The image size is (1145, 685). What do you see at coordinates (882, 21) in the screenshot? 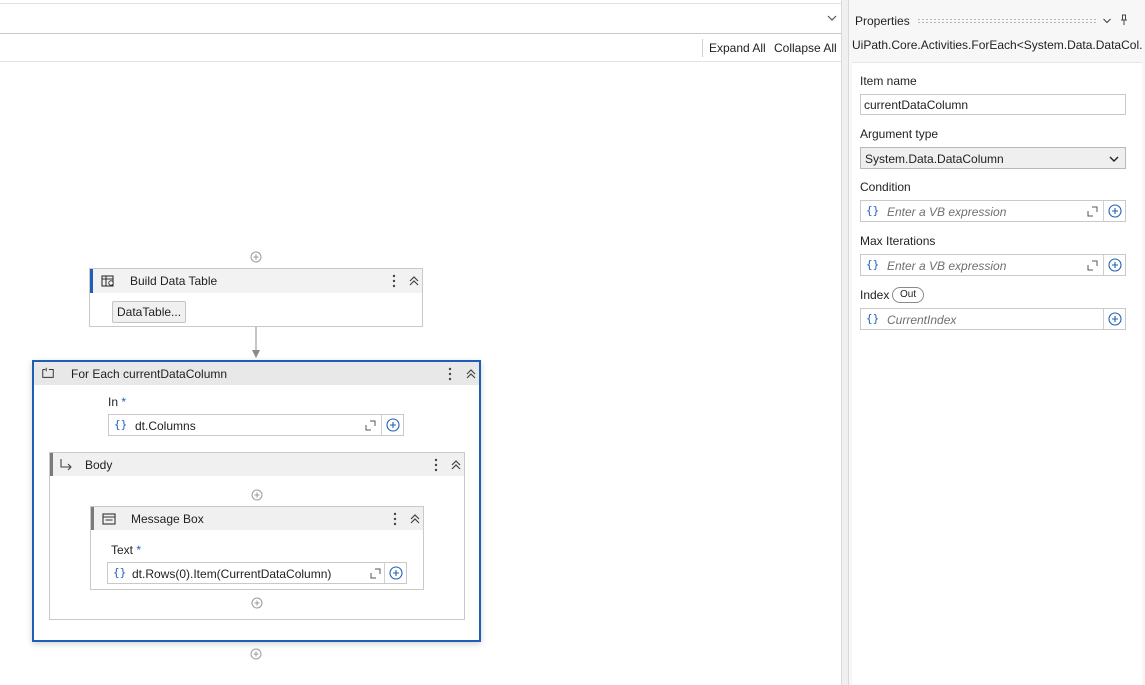
I see `properties-title: Properties` at bounding box center [882, 21].